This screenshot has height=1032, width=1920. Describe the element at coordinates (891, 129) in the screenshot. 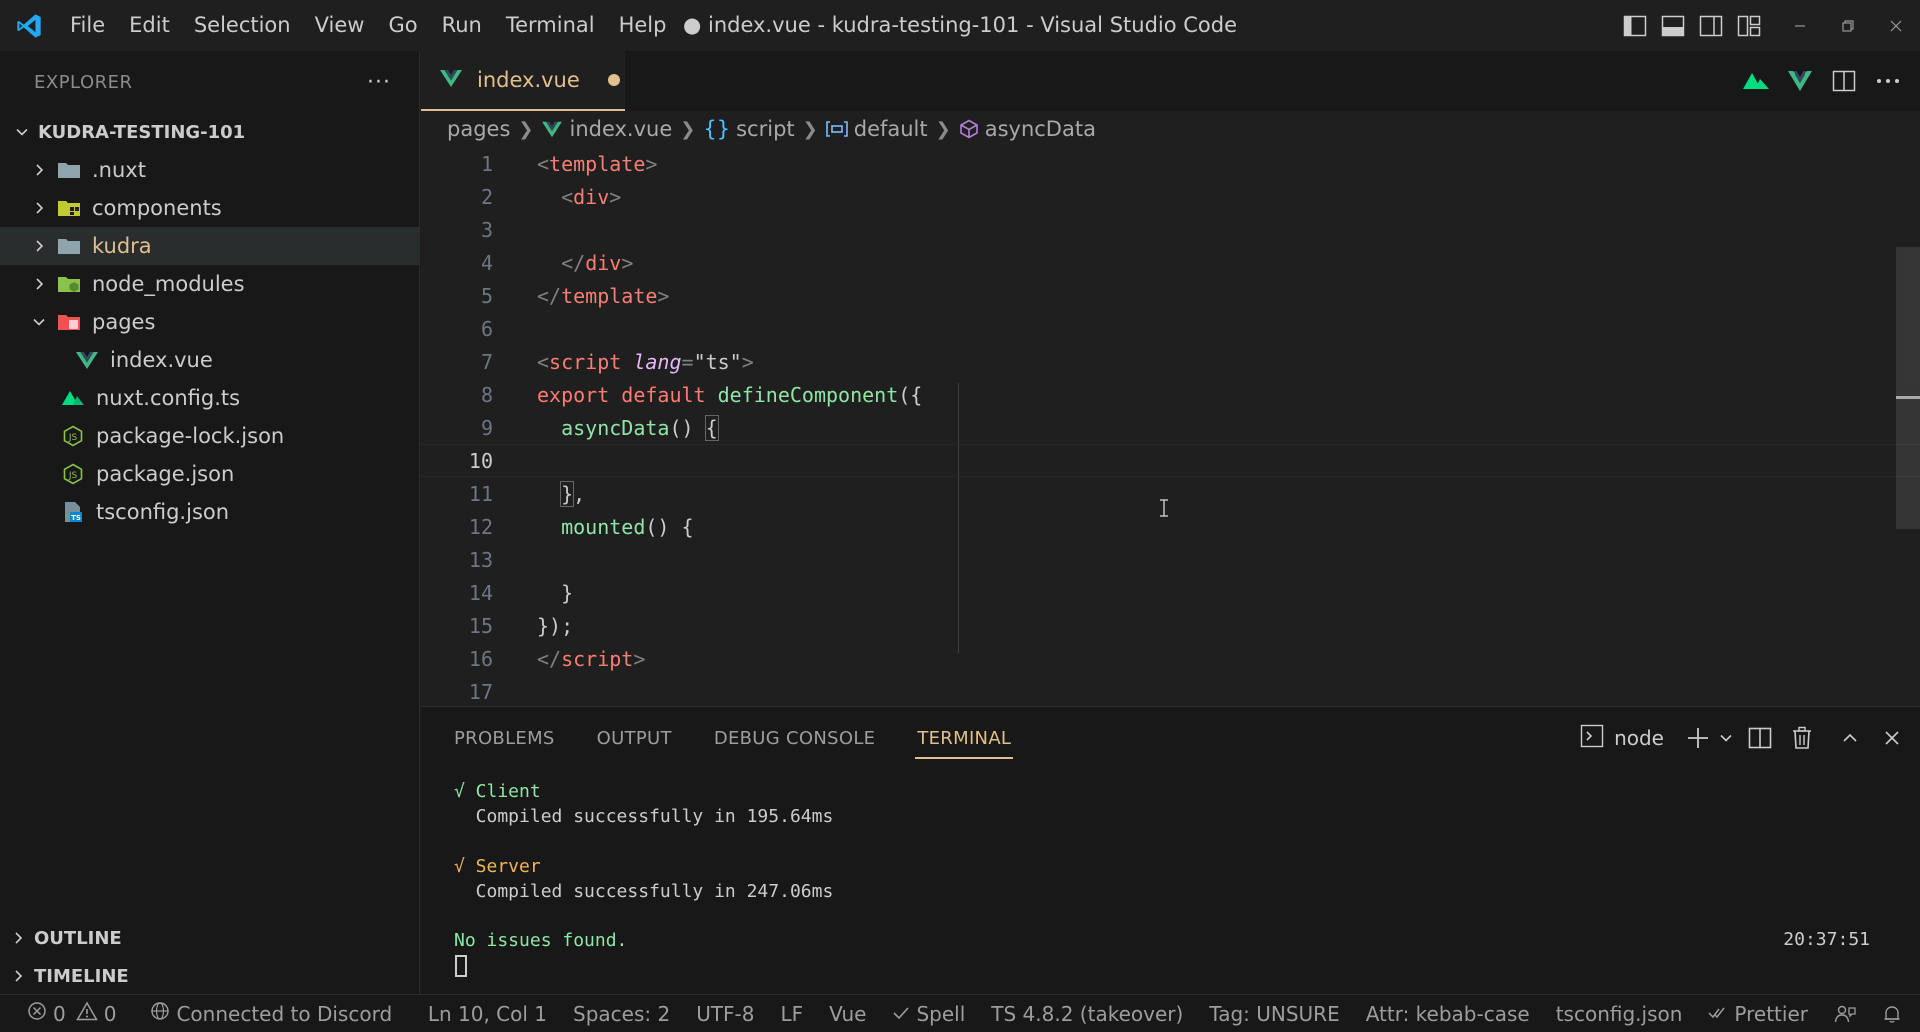

I see `breadcrumb-default: default` at that location.